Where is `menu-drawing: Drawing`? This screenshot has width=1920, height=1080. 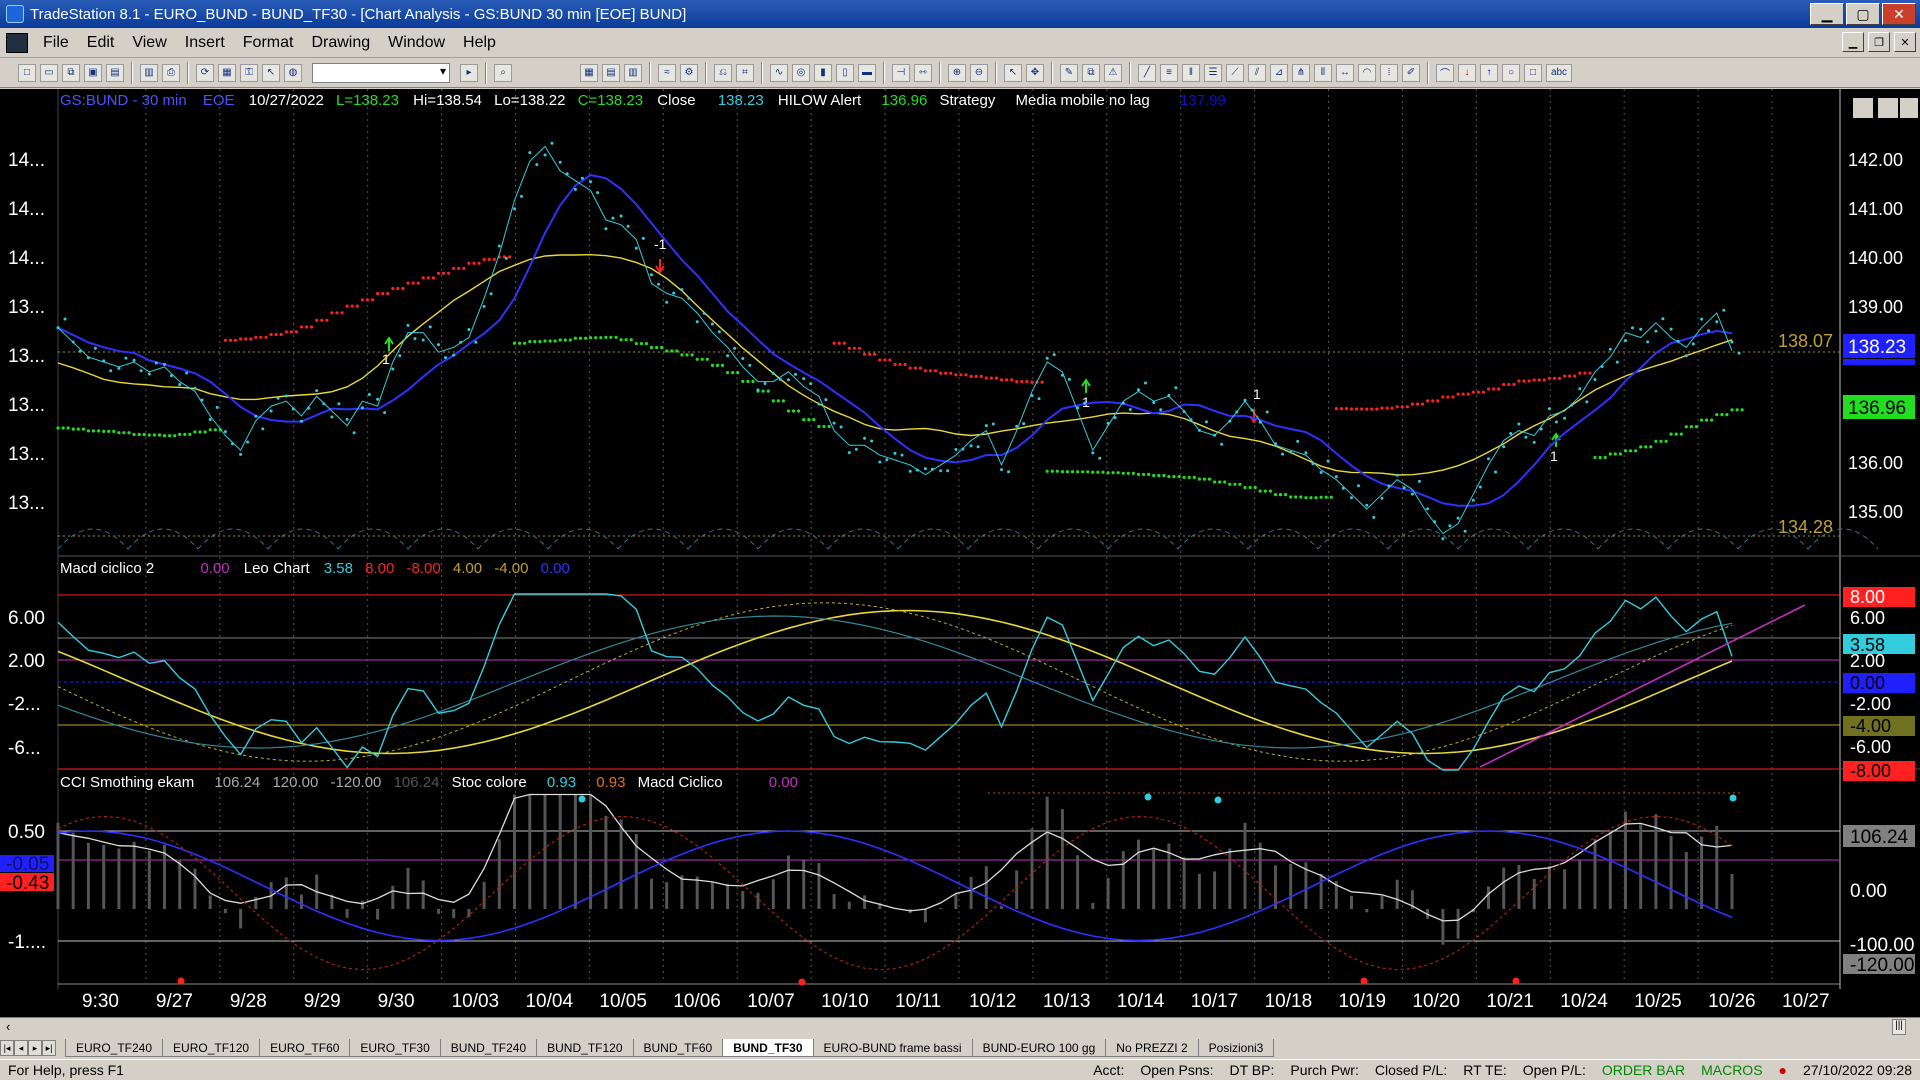
menu-drawing: Drawing is located at coordinates (340, 43).